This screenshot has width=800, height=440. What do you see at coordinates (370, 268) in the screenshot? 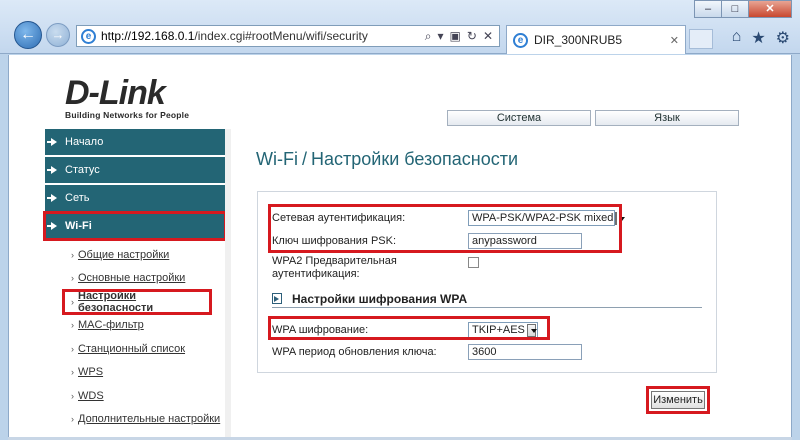
I see `preauth-label: WPA2 Предварительная аутентификация:` at bounding box center [370, 268].